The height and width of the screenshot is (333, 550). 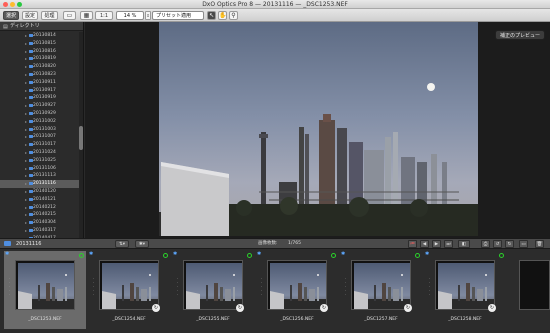 I want to click on selection-tool-button: ↖, so click(x=211, y=15).